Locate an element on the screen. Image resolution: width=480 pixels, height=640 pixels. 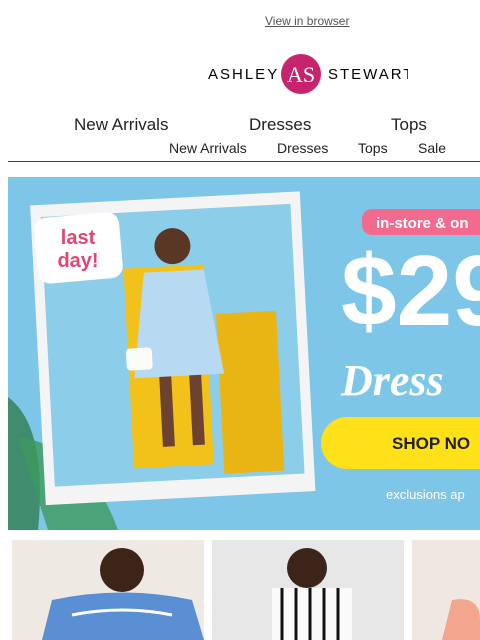
hero-headline: Dress is located at coordinates (392, 380).